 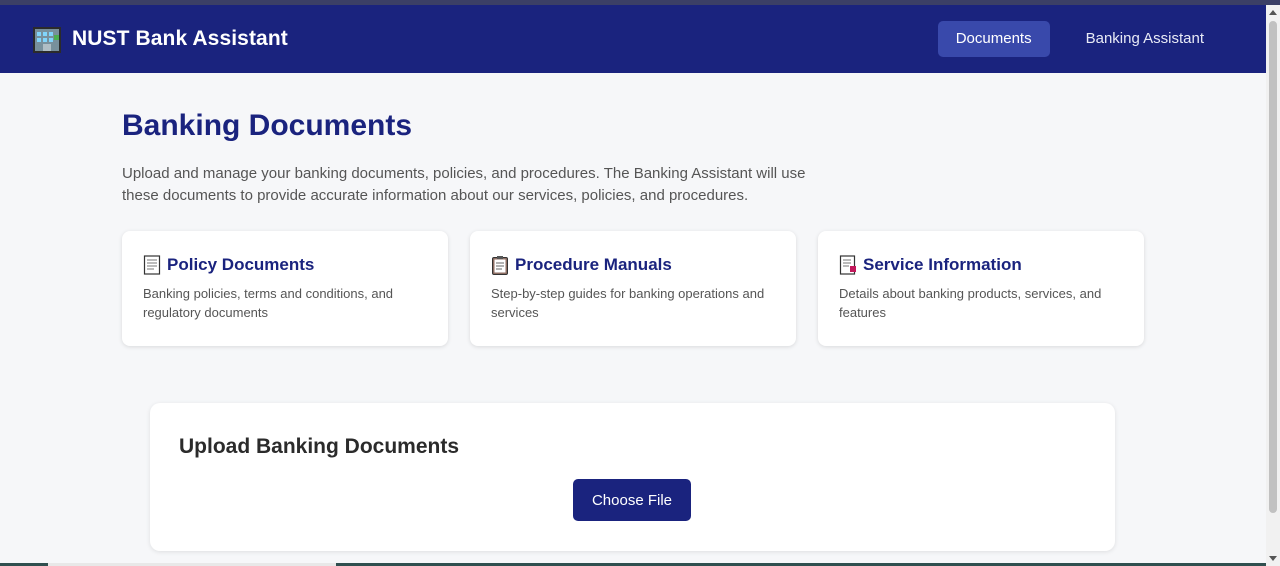 What do you see at coordinates (1273, 12) in the screenshot?
I see `scroll-up-arrow-icon` at bounding box center [1273, 12].